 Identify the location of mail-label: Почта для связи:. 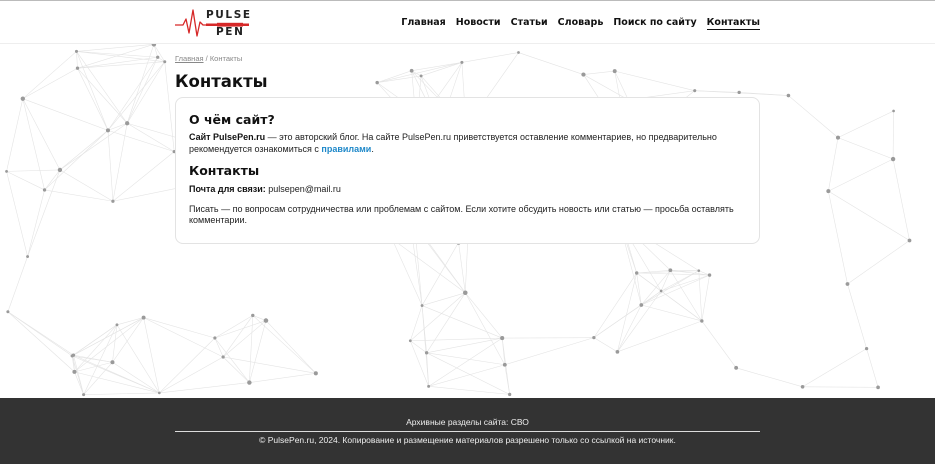
(227, 189).